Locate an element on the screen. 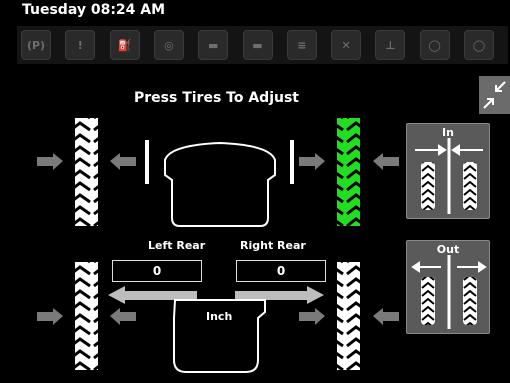 This screenshot has width=510, height=383. inner-arrow-left-rear is located at coordinates (123, 316).